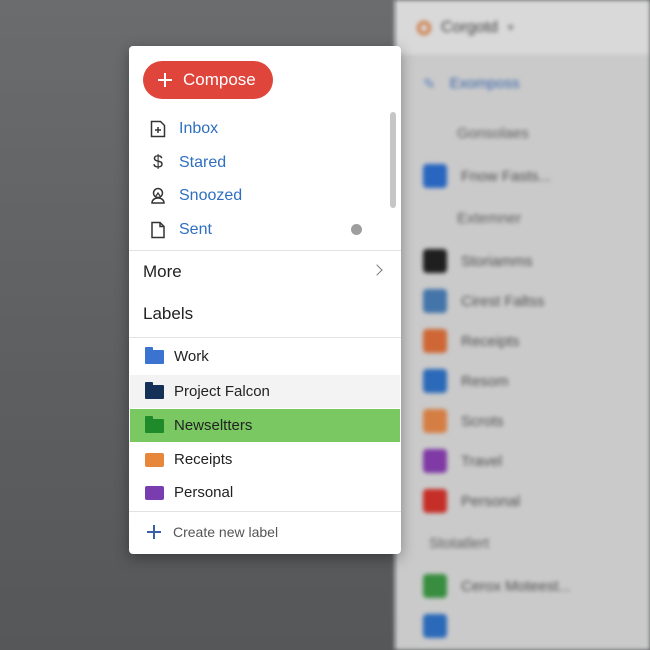 The height and width of the screenshot is (650, 650). What do you see at coordinates (211, 195) in the screenshot?
I see `nav-item-label: Snoozed` at bounding box center [211, 195].